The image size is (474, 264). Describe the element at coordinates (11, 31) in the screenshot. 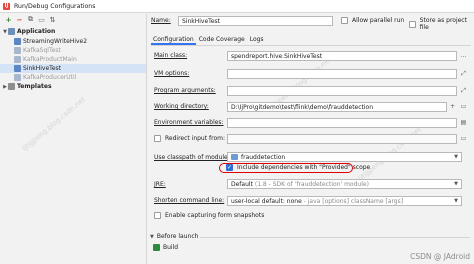

I see `application-icon` at that location.